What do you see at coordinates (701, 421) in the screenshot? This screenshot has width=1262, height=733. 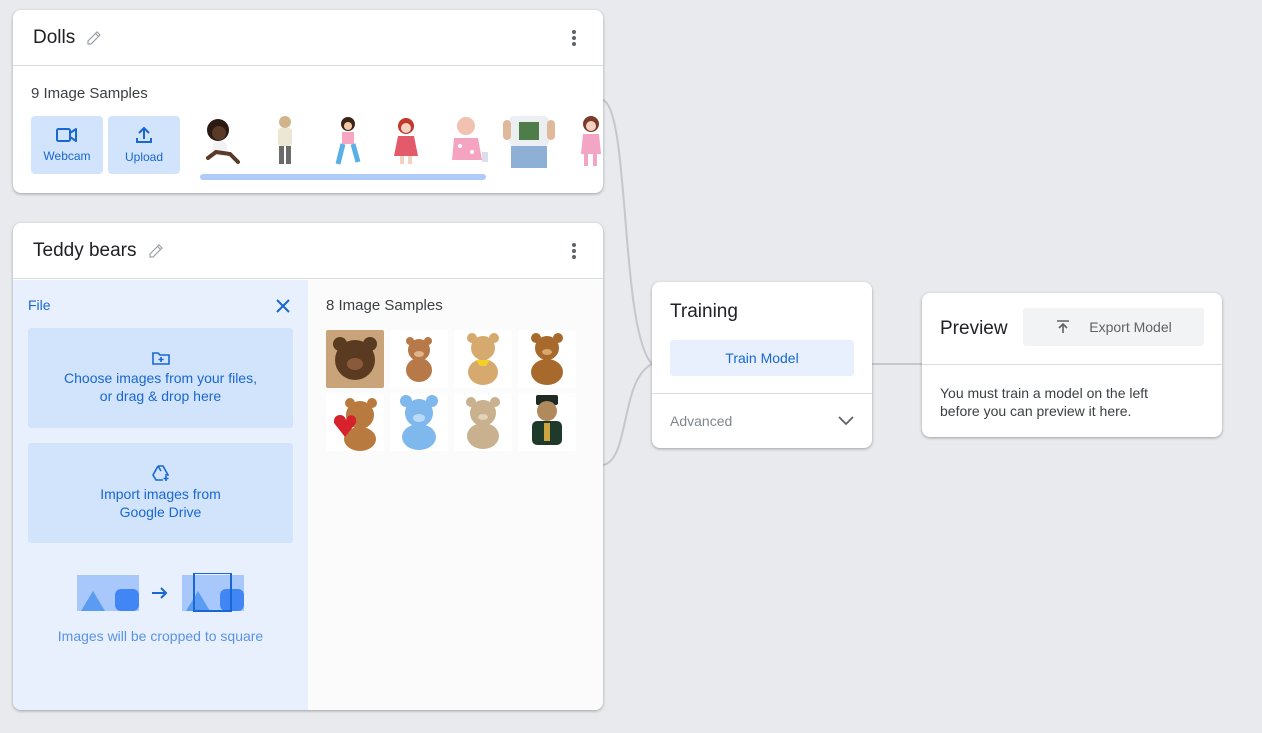 I see `advanced-label: Advanced` at bounding box center [701, 421].